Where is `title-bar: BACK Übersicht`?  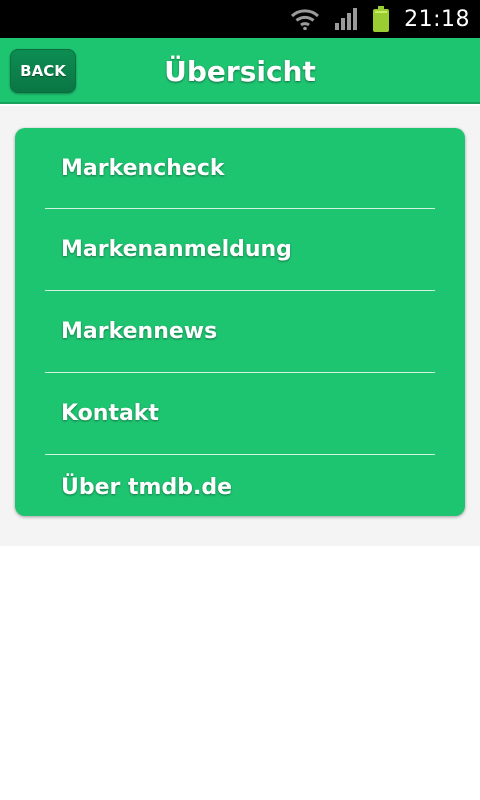
title-bar: BACK Übersicht is located at coordinates (240, 71).